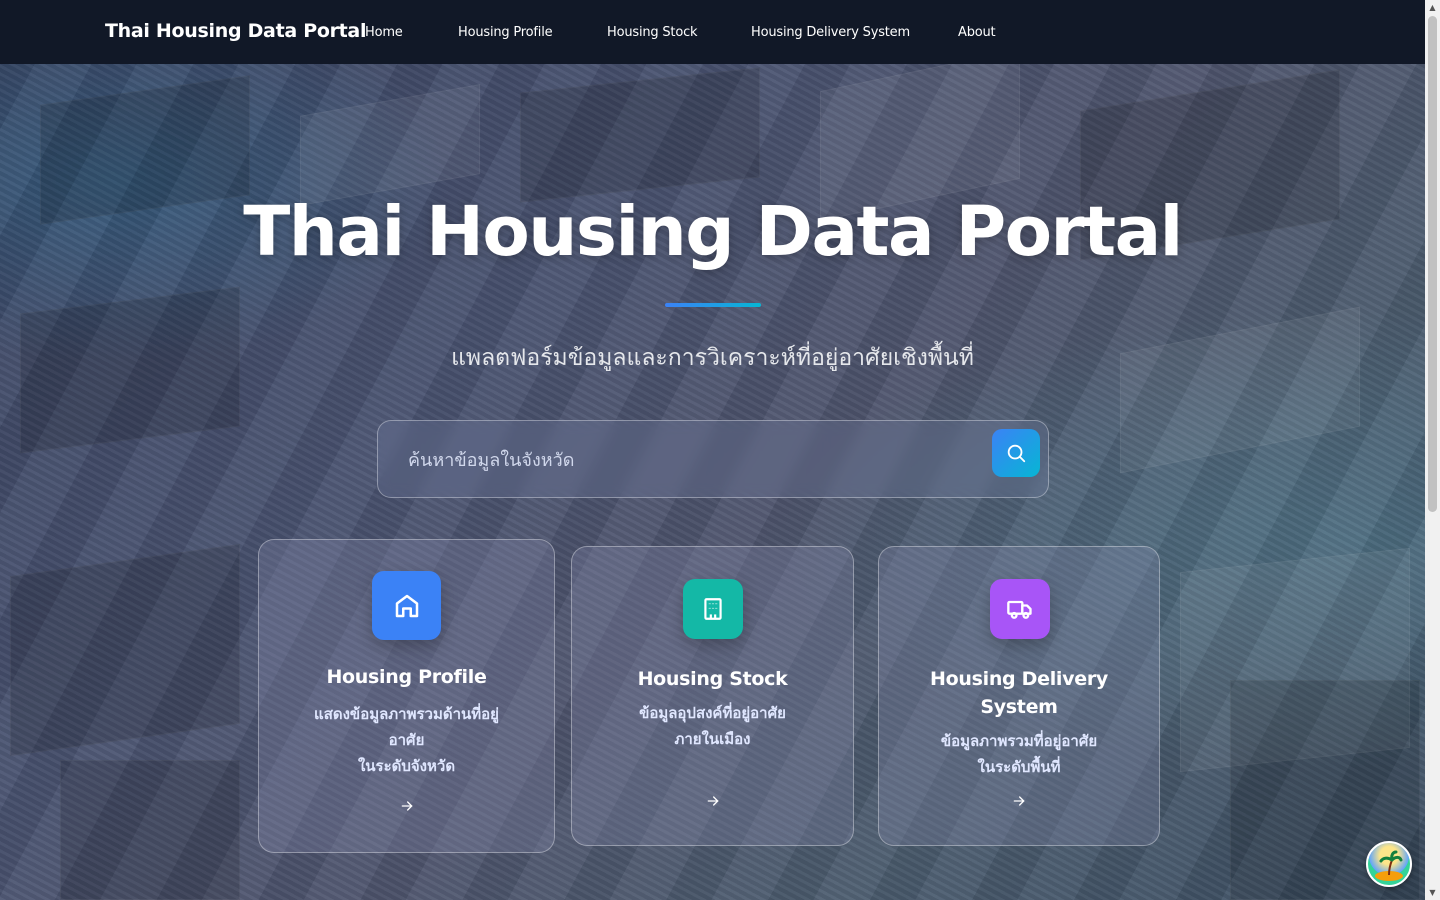  I want to click on card-title-line: System, so click(1019, 707).